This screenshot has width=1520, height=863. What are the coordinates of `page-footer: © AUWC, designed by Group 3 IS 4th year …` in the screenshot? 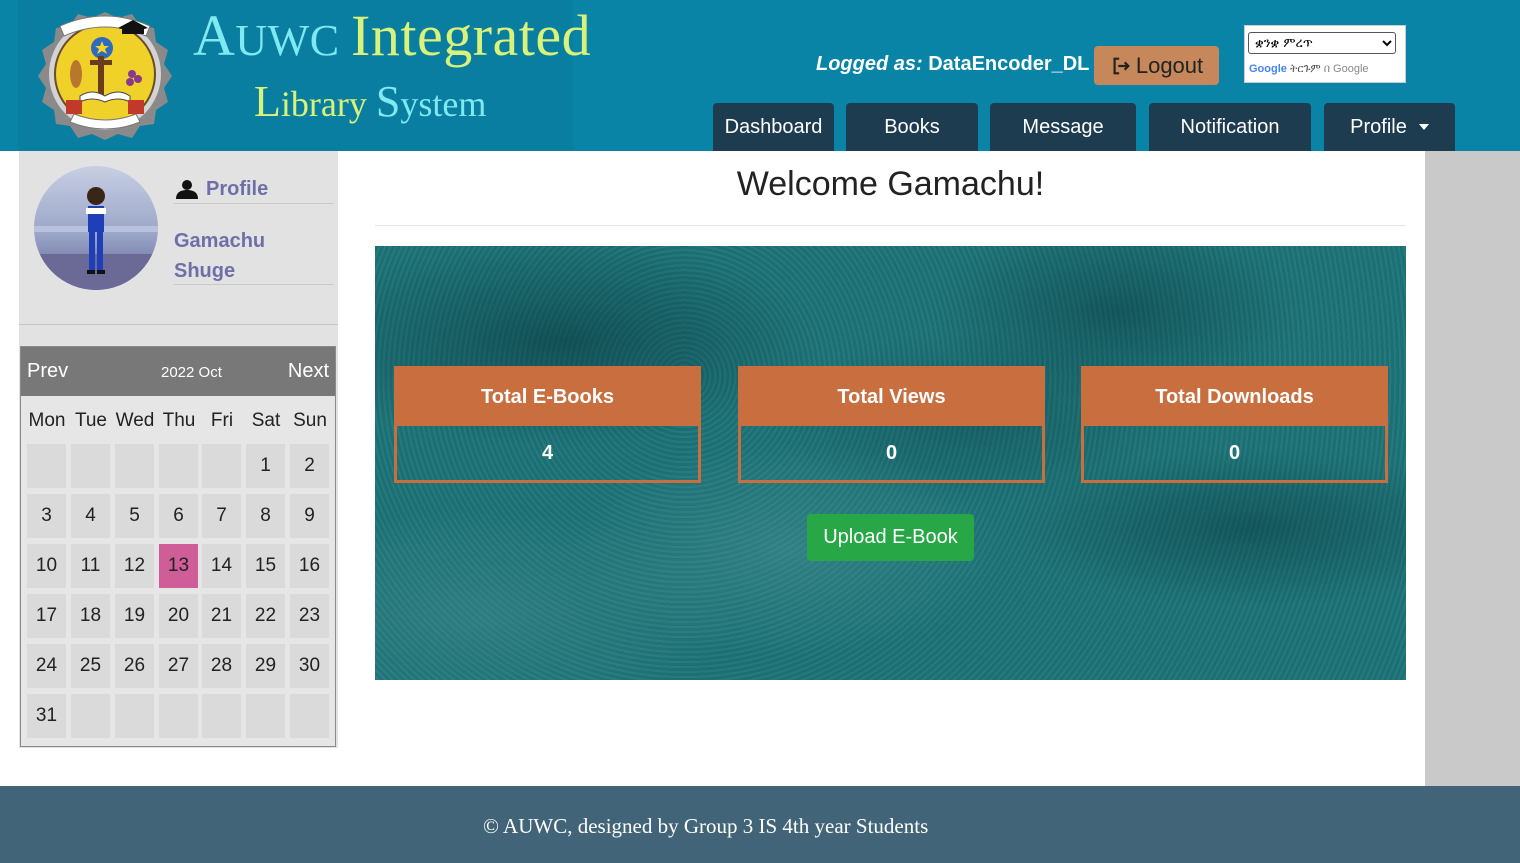 It's located at (760, 824).